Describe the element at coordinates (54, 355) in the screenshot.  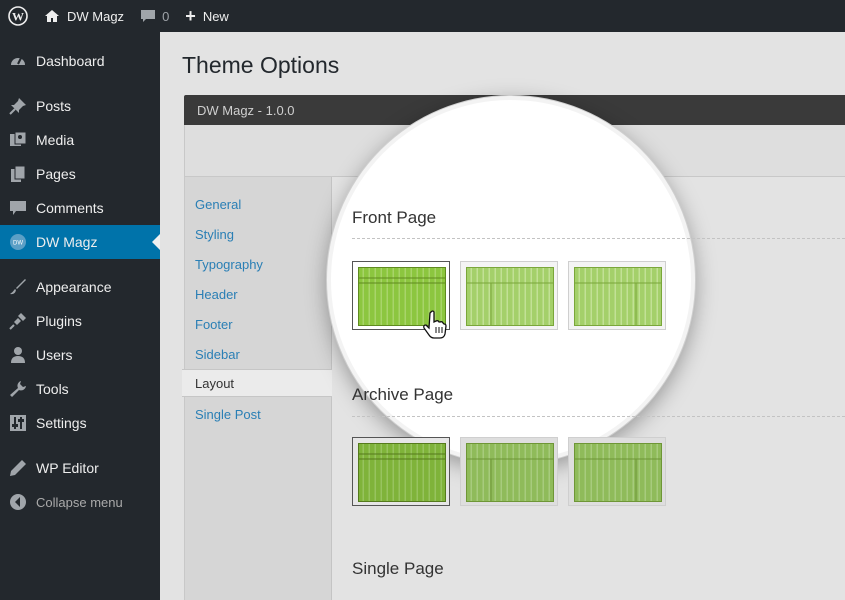
I see `menu-label: Users` at that location.